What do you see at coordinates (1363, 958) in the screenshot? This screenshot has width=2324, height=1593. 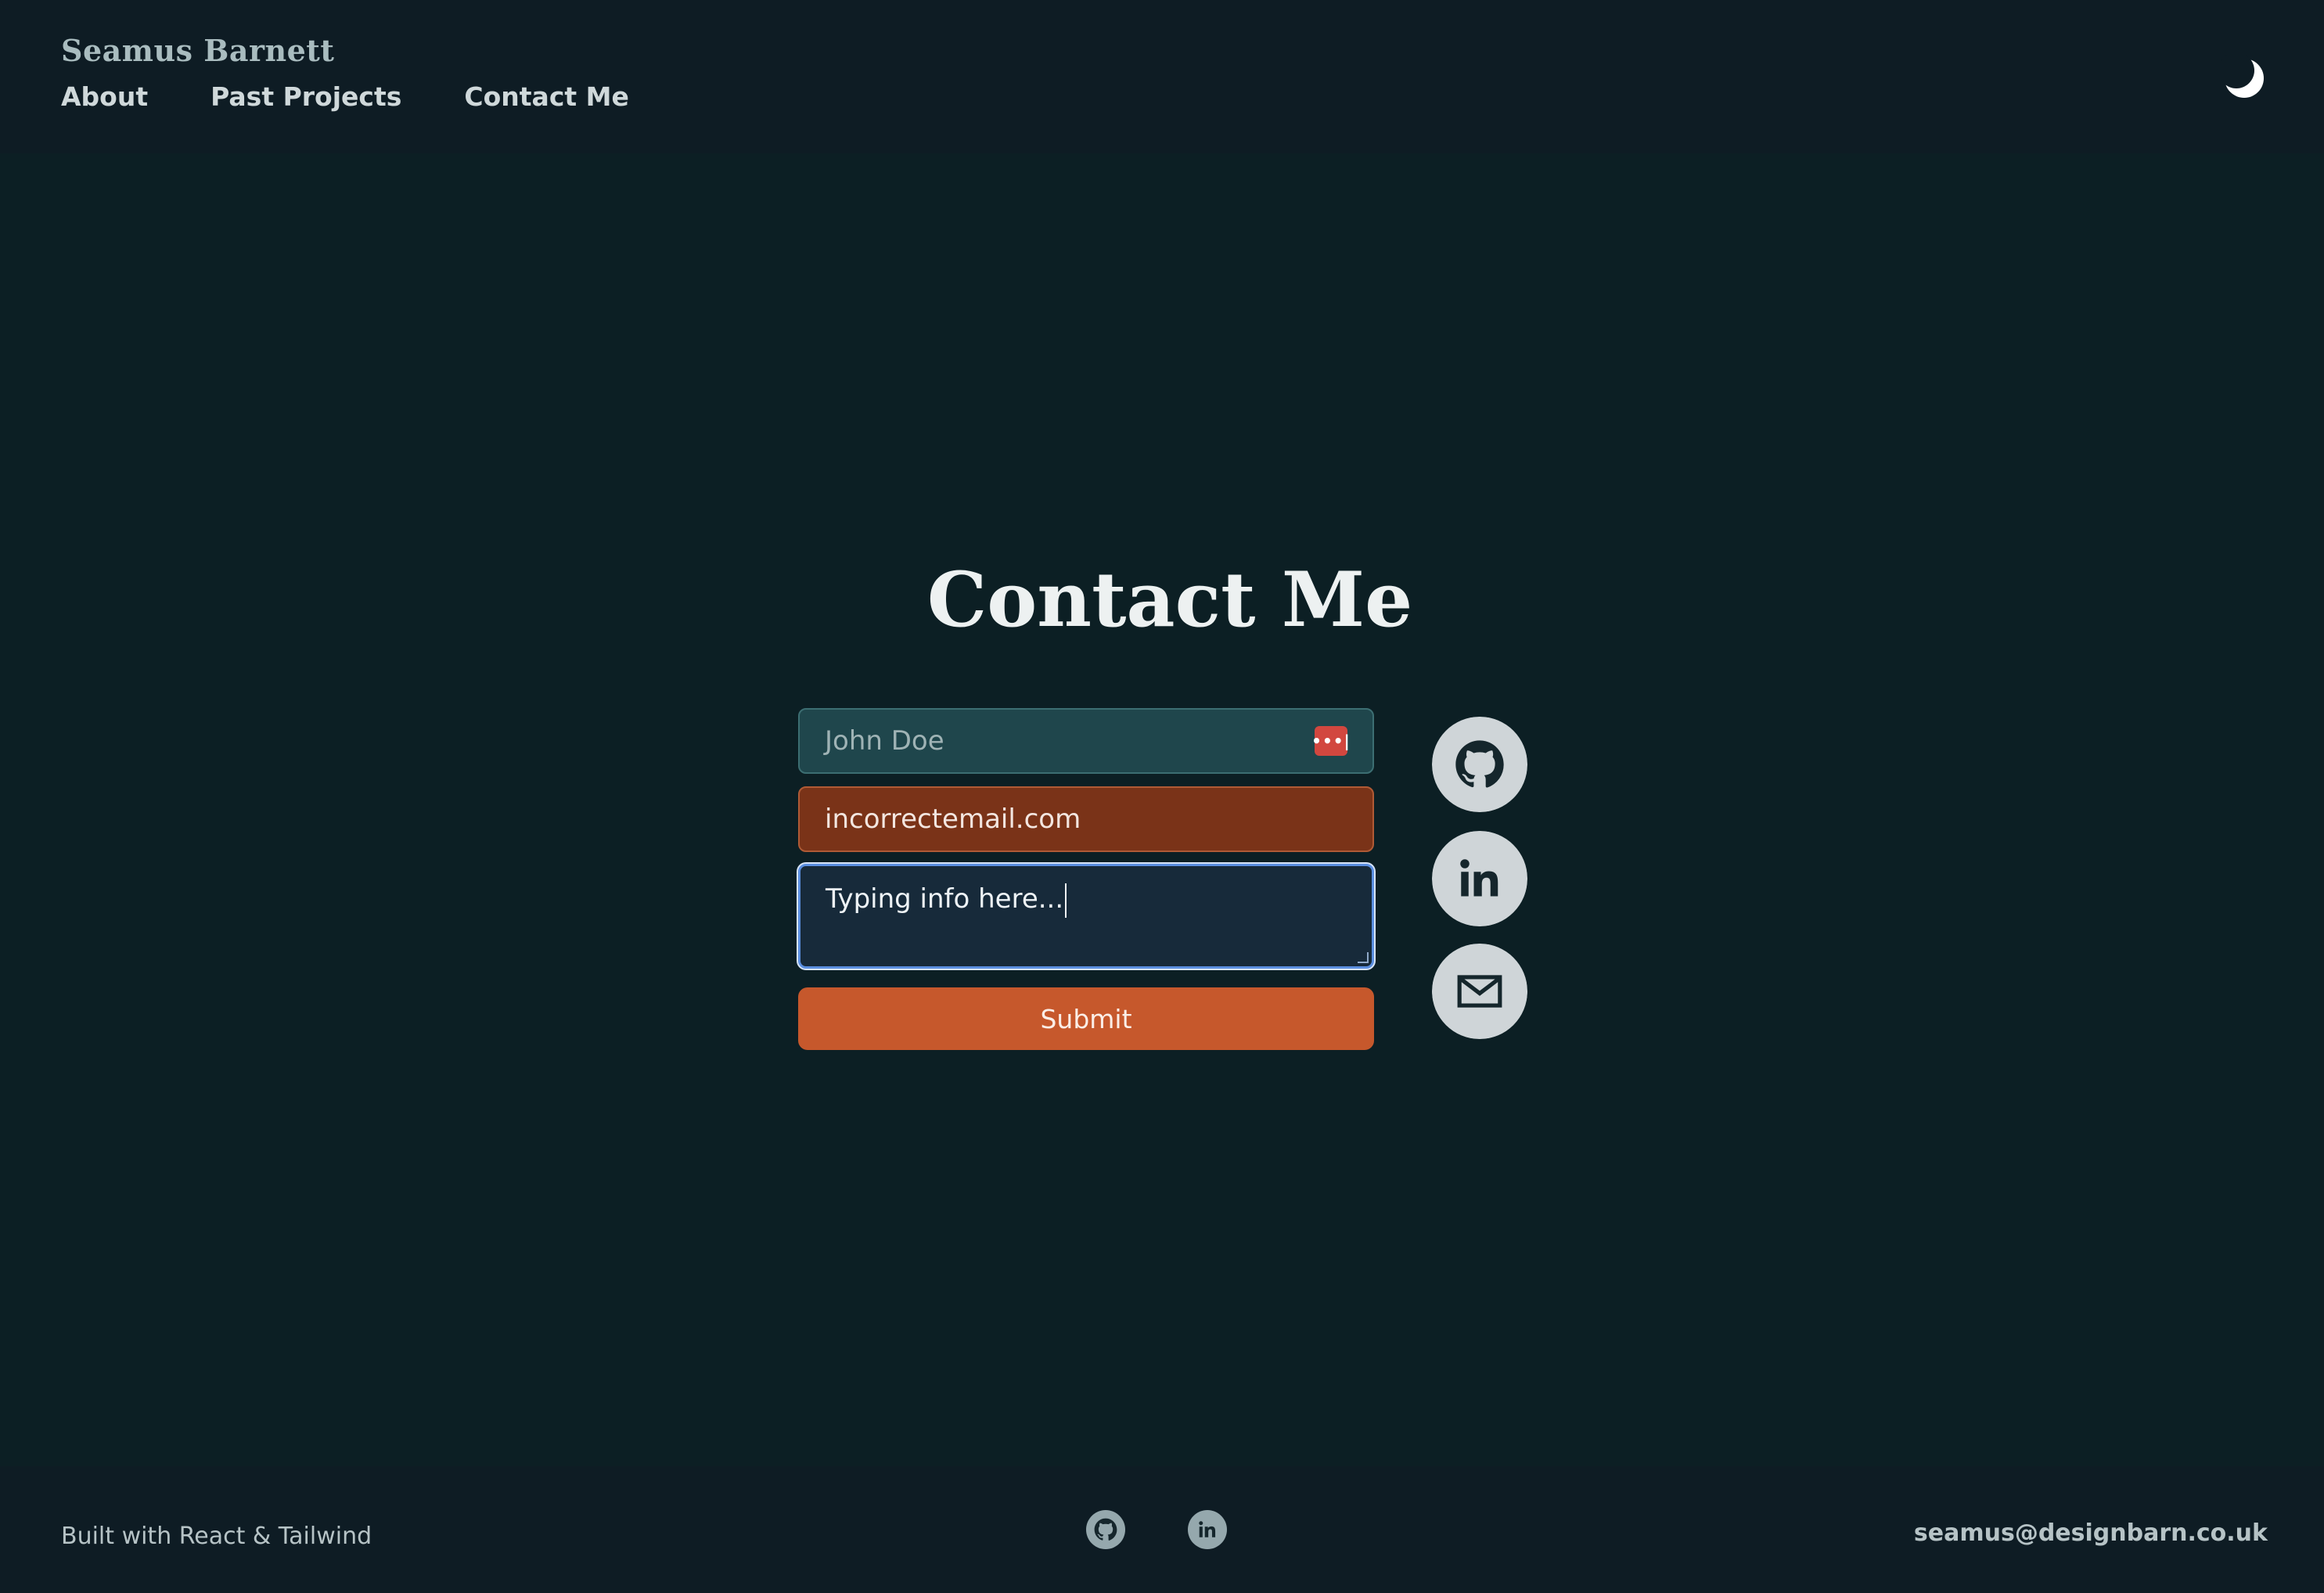 I see `resize-handle-icon` at bounding box center [1363, 958].